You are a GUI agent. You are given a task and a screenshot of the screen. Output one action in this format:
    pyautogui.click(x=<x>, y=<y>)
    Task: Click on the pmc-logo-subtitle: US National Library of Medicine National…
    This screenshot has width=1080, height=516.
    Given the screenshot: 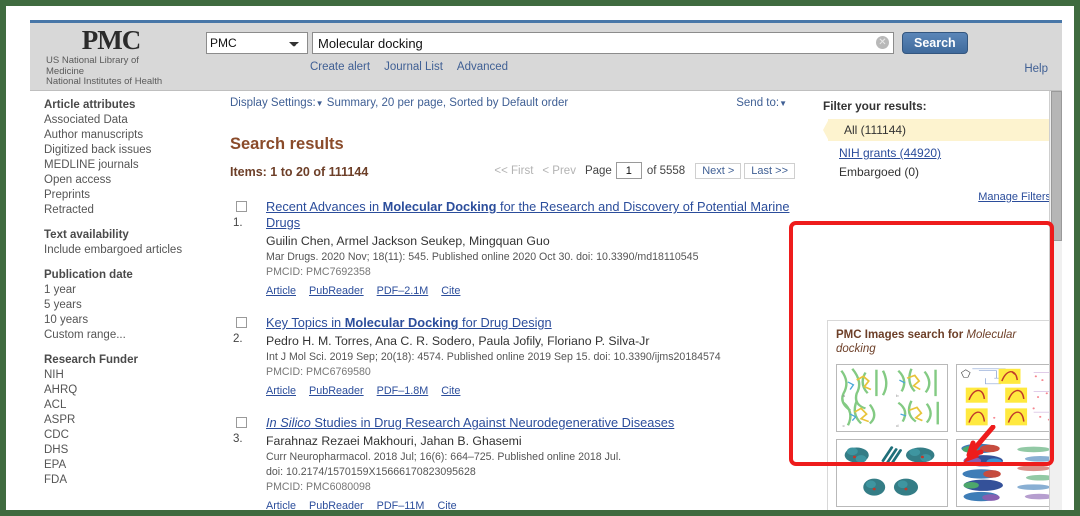 What is the action you would take?
    pyautogui.click(x=121, y=71)
    